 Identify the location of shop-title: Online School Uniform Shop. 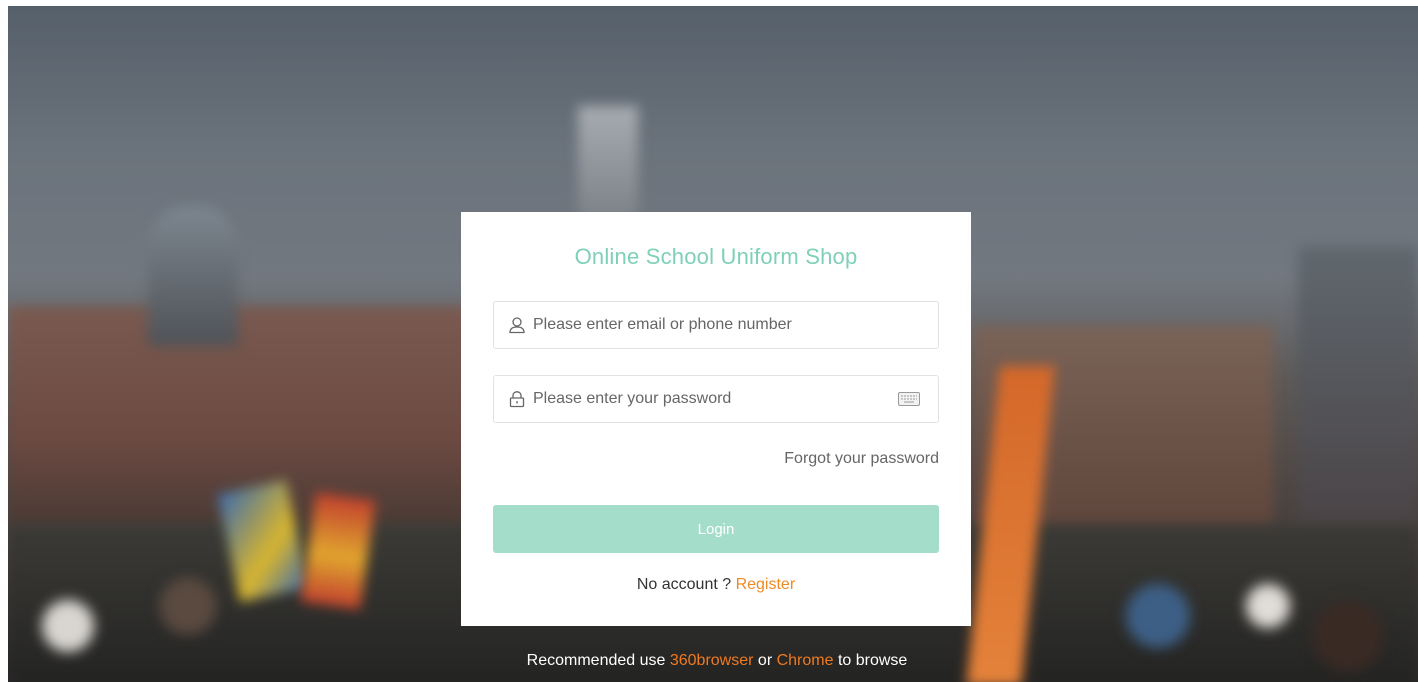
(716, 256).